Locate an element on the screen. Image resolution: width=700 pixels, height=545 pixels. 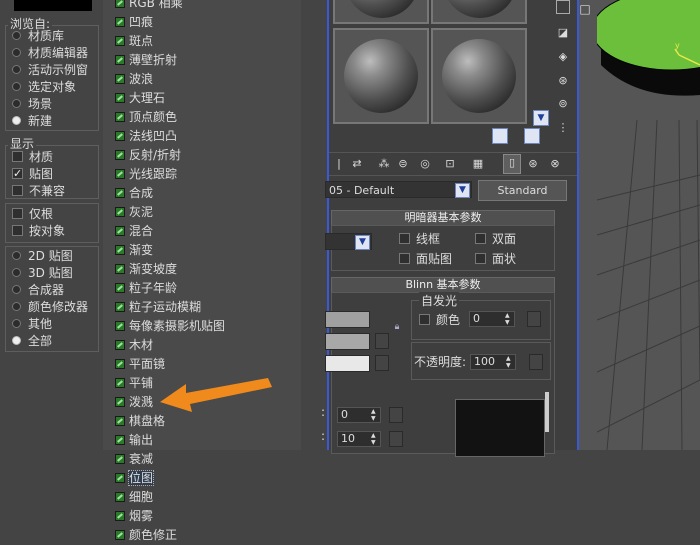
slot-view-icon is located at coordinates (500, 136).